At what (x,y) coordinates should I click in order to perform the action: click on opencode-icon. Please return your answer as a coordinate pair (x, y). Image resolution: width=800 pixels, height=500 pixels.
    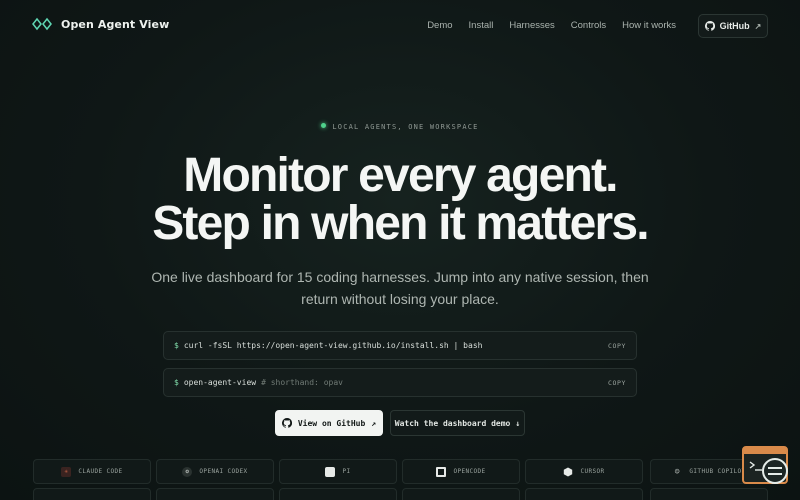
    Looking at the image, I should click on (441, 471).